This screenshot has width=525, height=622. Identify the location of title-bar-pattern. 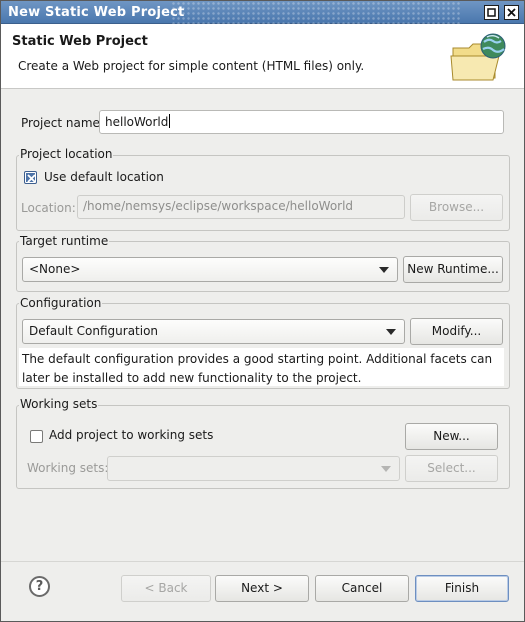
(316, 12).